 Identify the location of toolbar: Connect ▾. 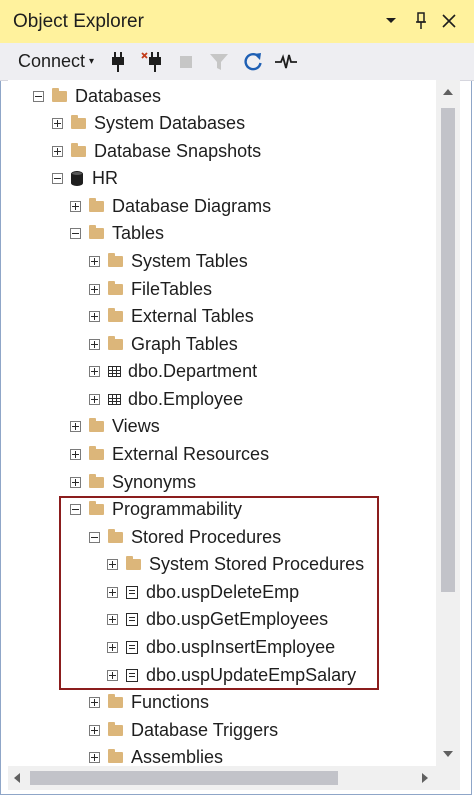
(237, 62).